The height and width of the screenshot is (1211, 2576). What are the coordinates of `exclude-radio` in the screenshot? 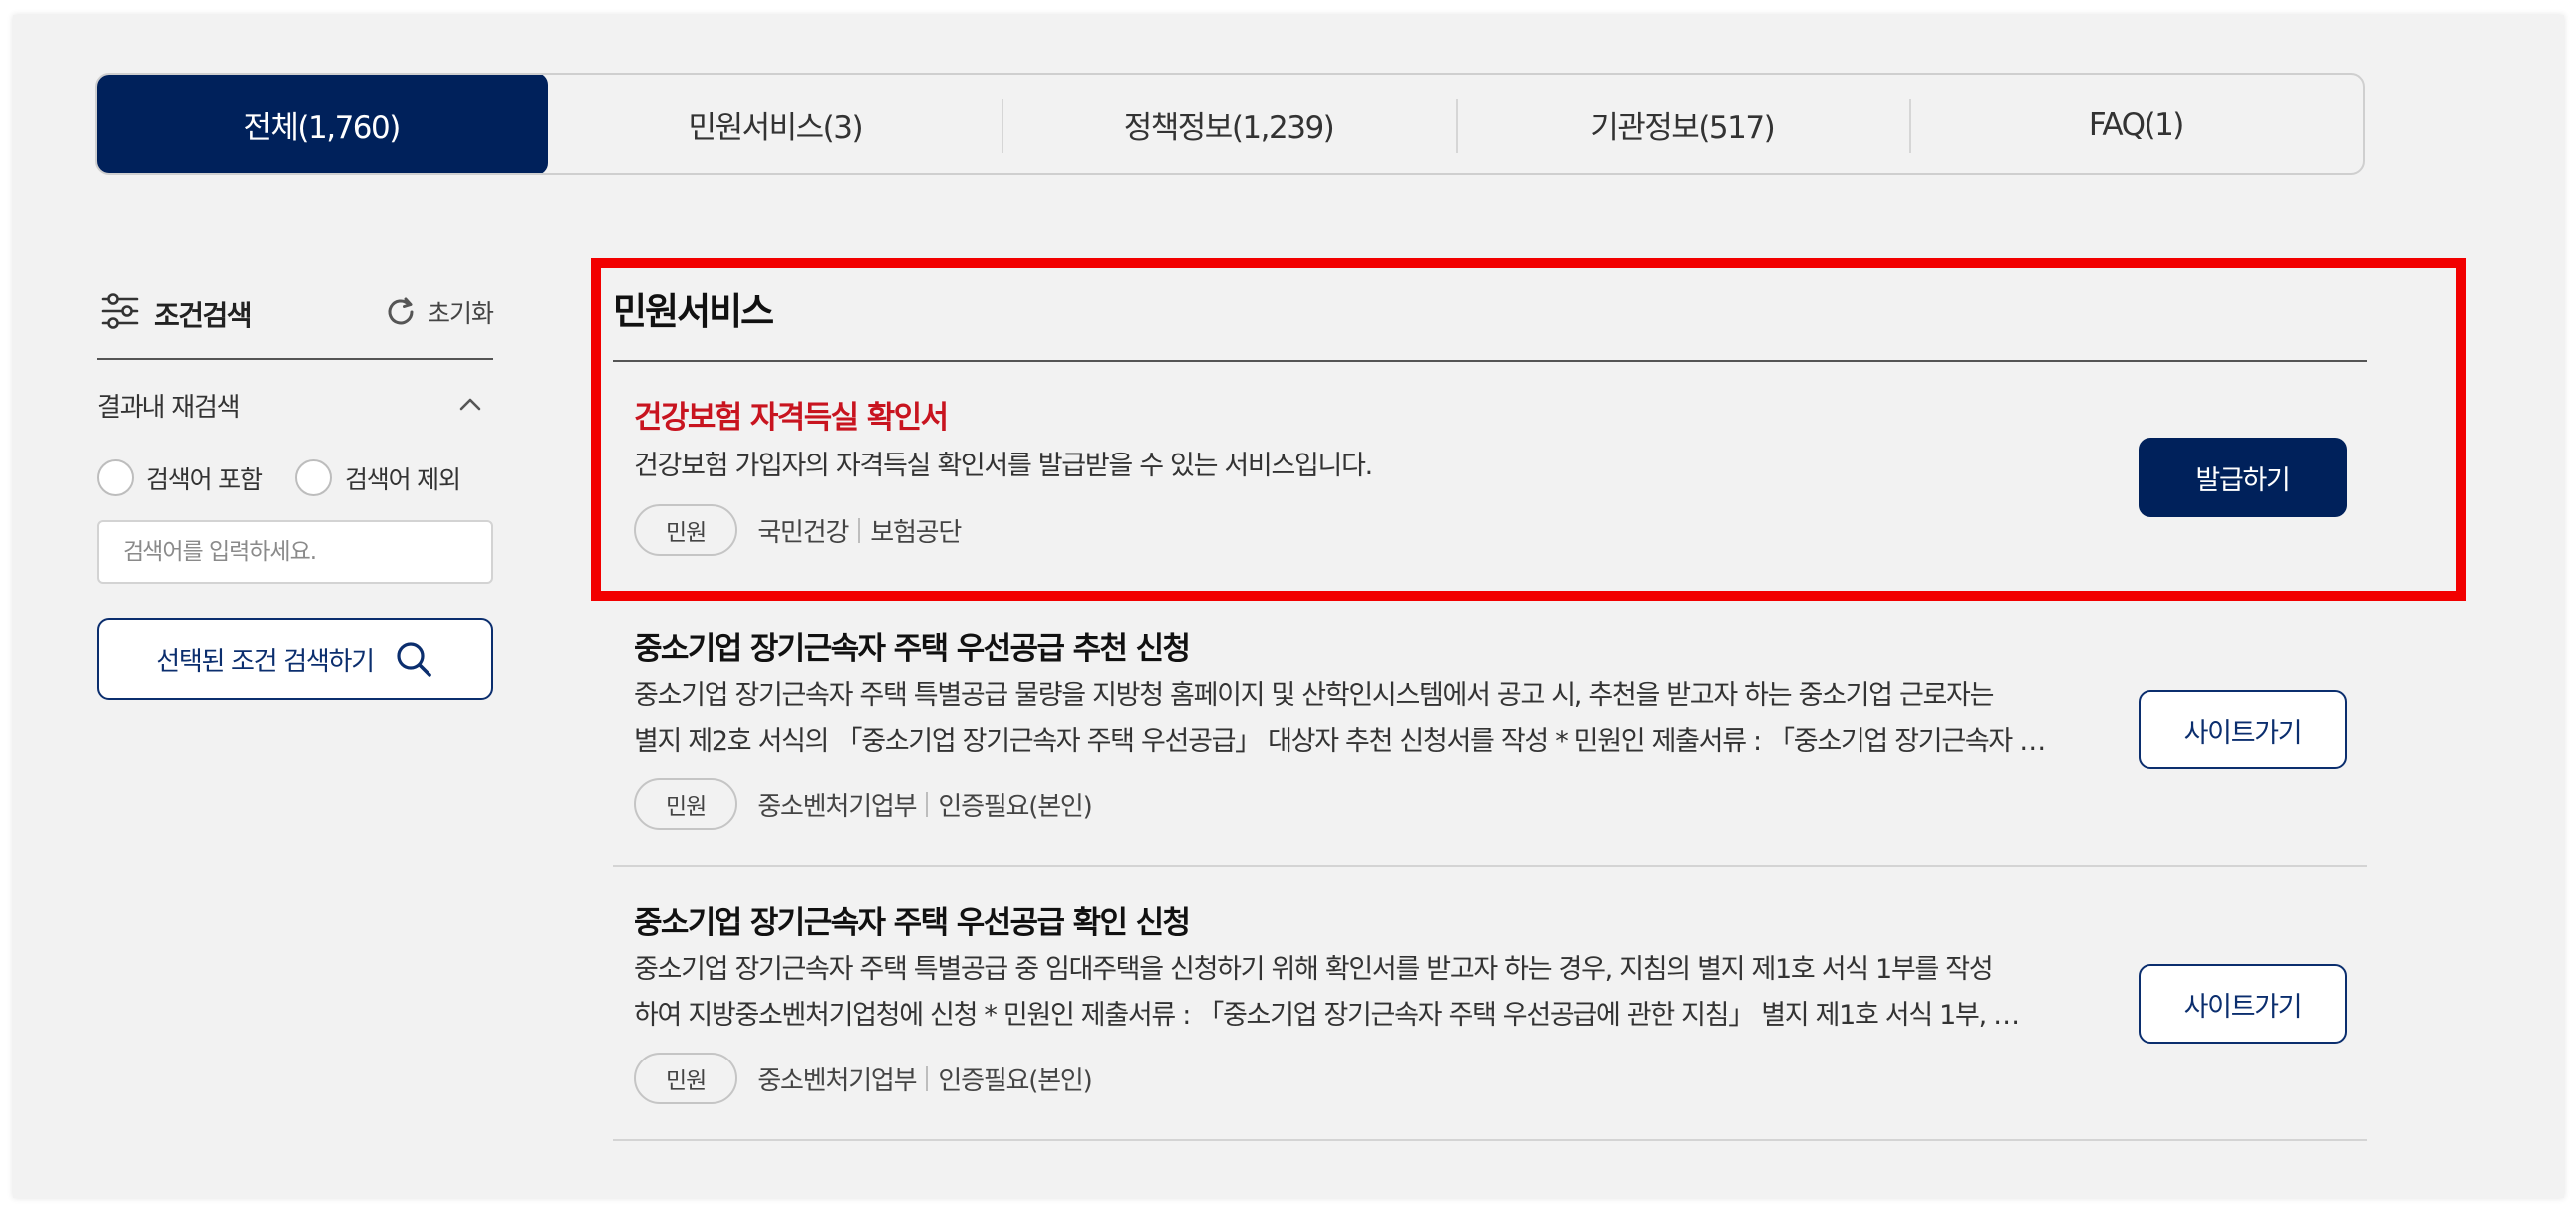 It's located at (313, 478).